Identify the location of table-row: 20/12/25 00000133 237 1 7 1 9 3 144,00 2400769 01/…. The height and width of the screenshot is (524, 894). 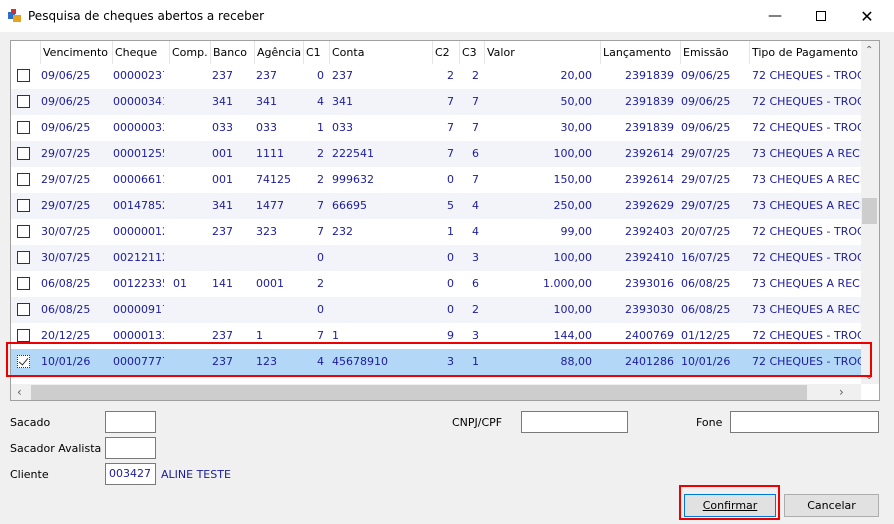
(436, 336).